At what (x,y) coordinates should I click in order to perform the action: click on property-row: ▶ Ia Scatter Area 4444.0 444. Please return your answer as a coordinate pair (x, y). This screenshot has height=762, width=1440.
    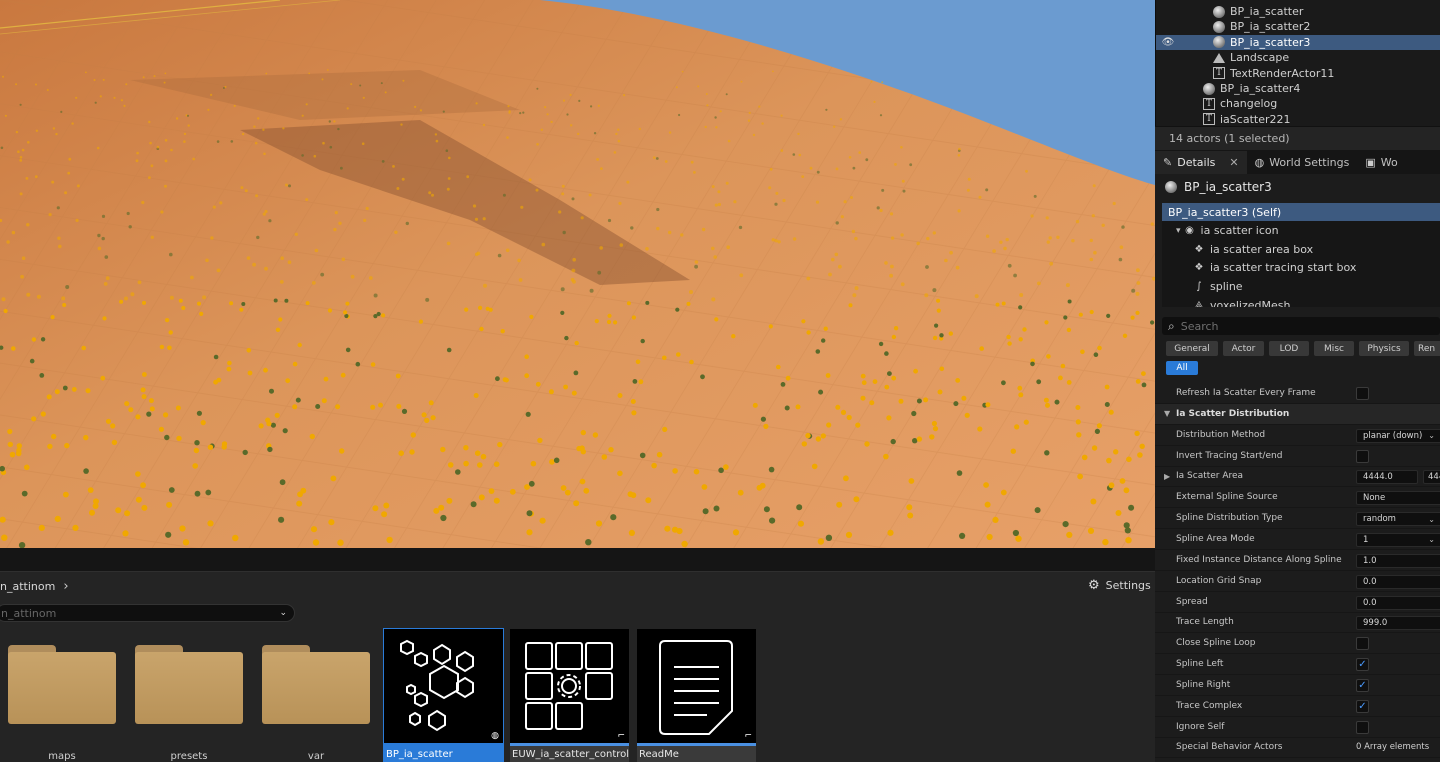
    Looking at the image, I should click on (1297, 477).